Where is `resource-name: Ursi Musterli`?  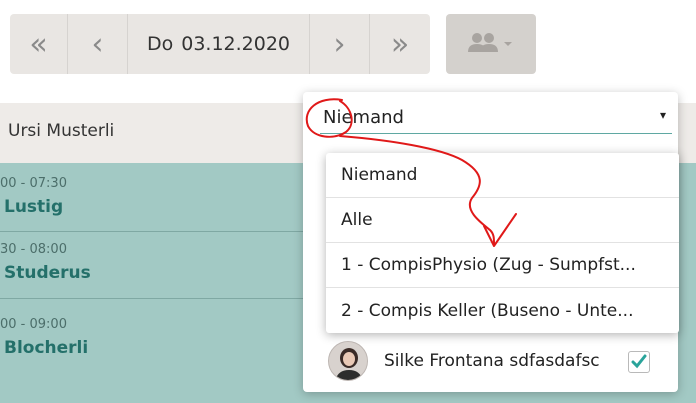 resource-name: Ursi Musterli is located at coordinates (61, 131).